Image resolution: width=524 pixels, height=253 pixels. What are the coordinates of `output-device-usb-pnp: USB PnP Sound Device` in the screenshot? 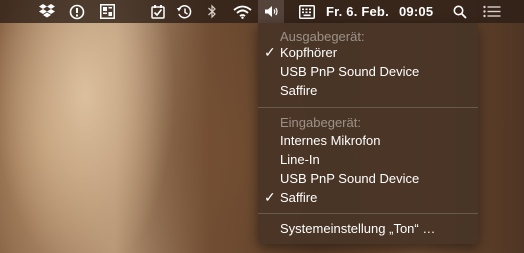 It's located at (368, 72).